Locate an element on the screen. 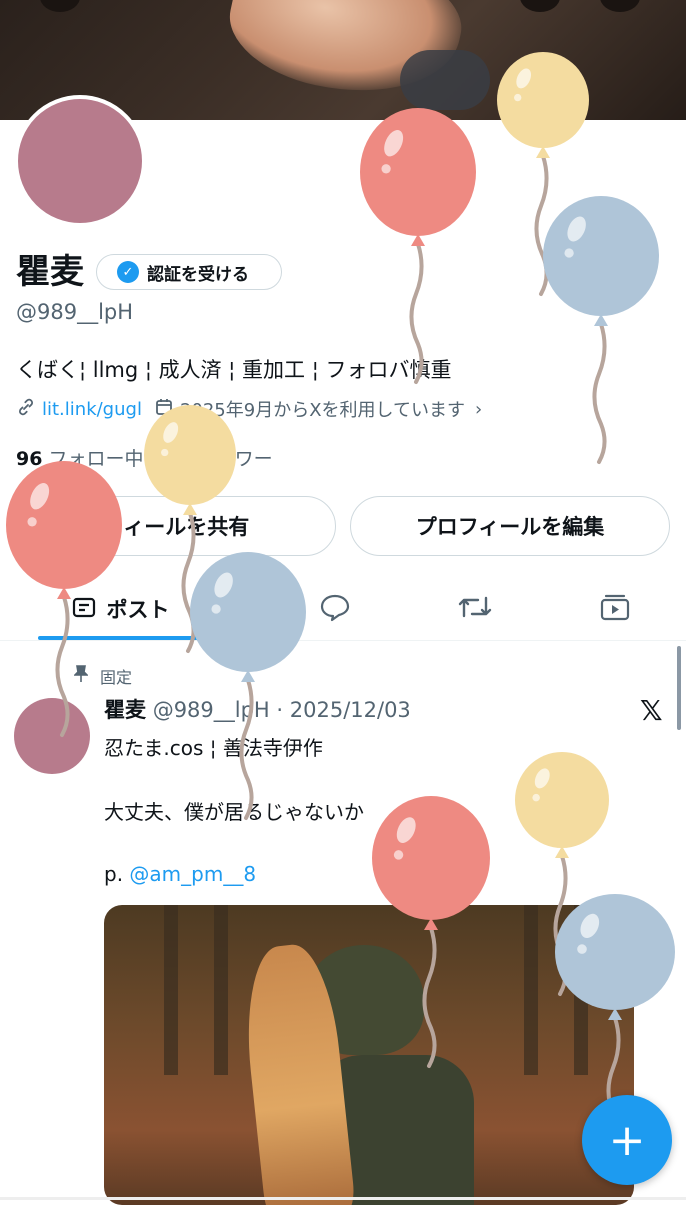 The height and width of the screenshot is (1205, 686). compose-post-button: + is located at coordinates (627, 1140).